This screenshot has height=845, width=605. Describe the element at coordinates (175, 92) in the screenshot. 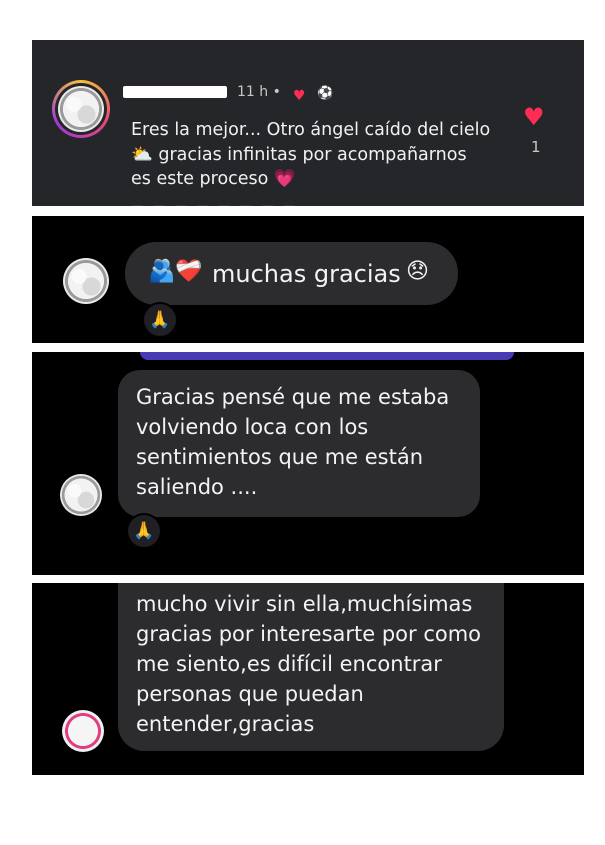

I see `redacted-username` at that location.